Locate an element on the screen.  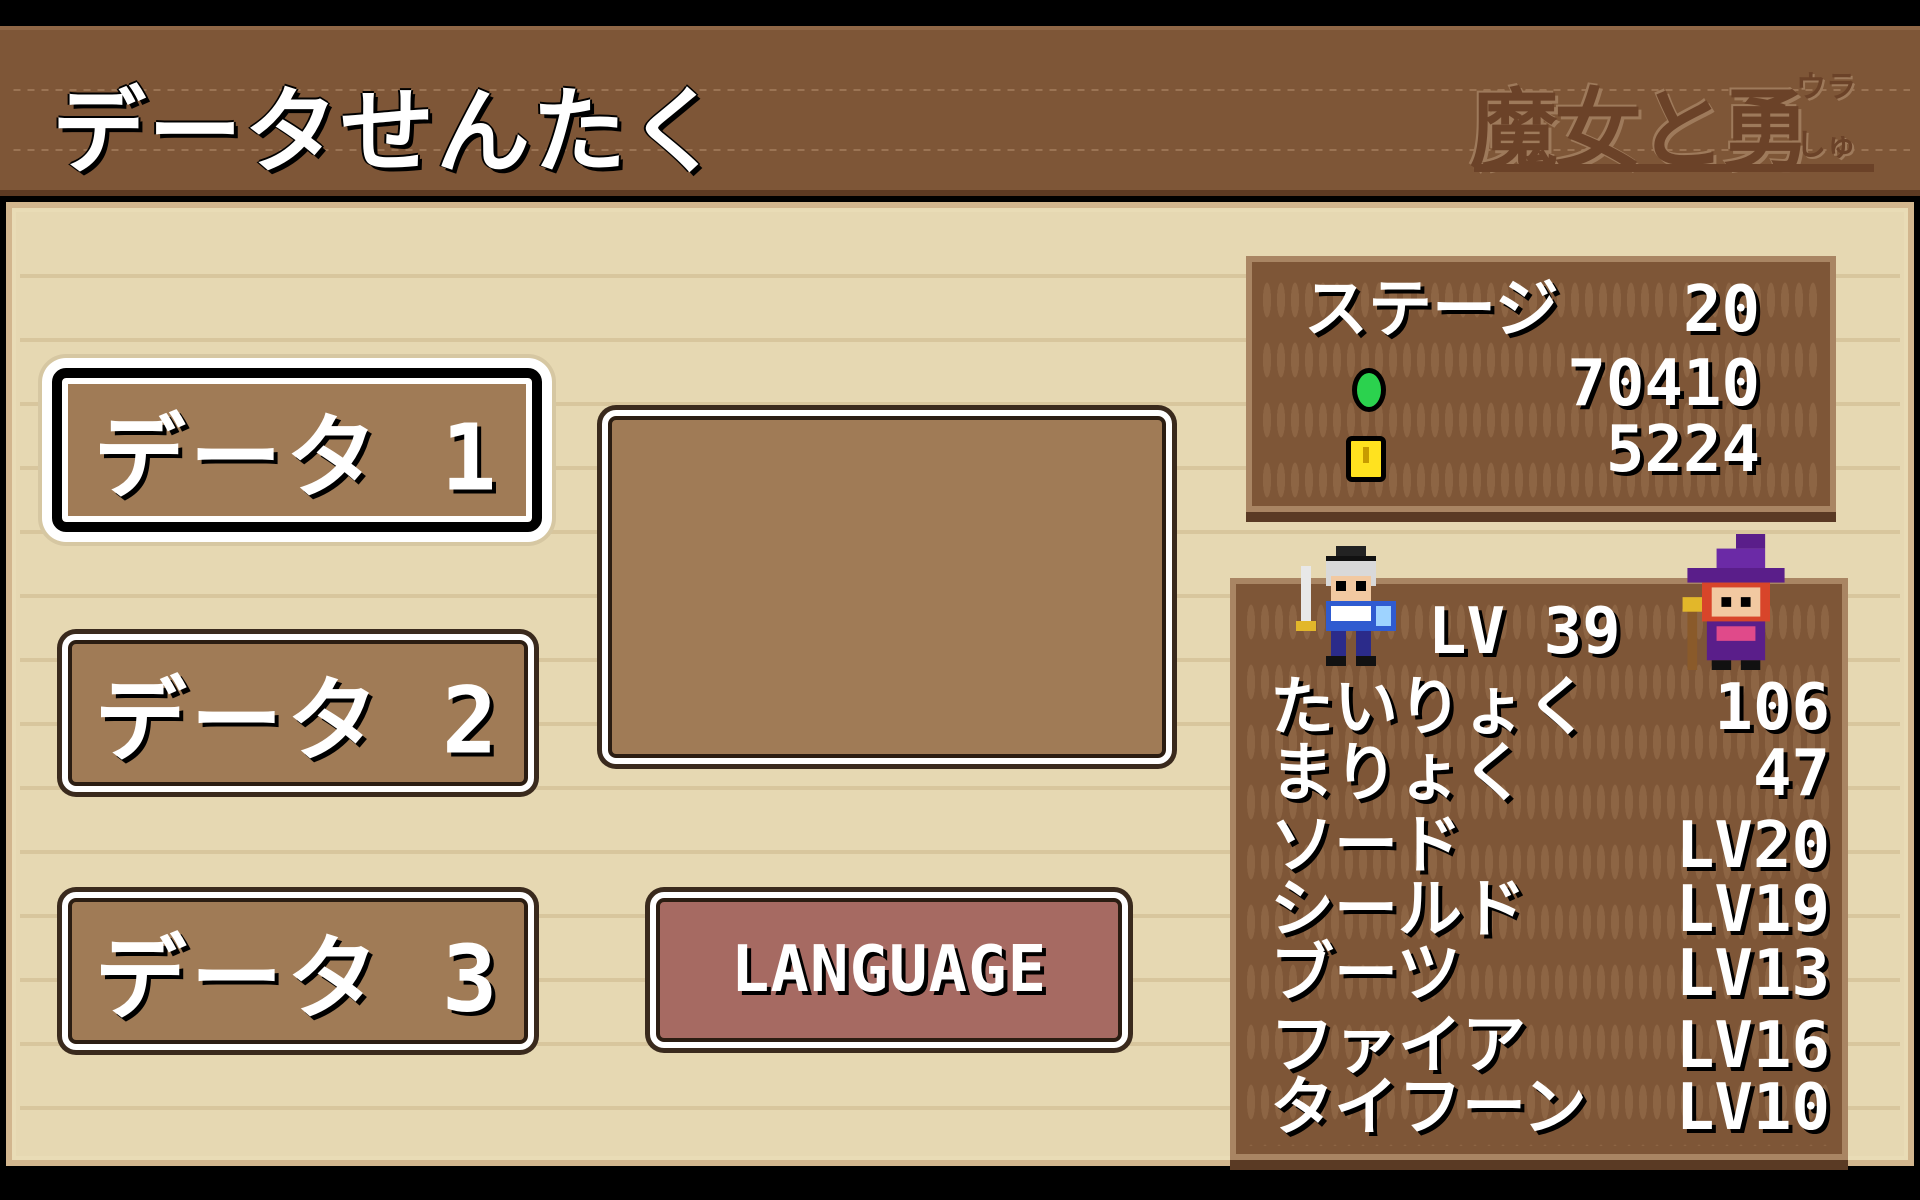
save-slot-label: データ 1 is located at coordinates (297, 458).